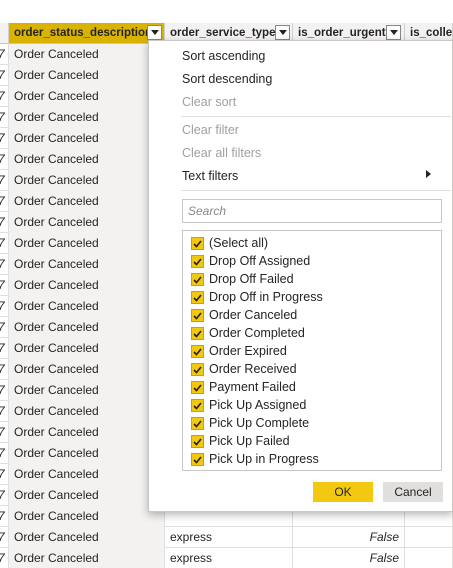 The width and height of the screenshot is (453, 568). Describe the element at coordinates (229, 537) in the screenshot. I see `cell-order-service-type: express` at that location.